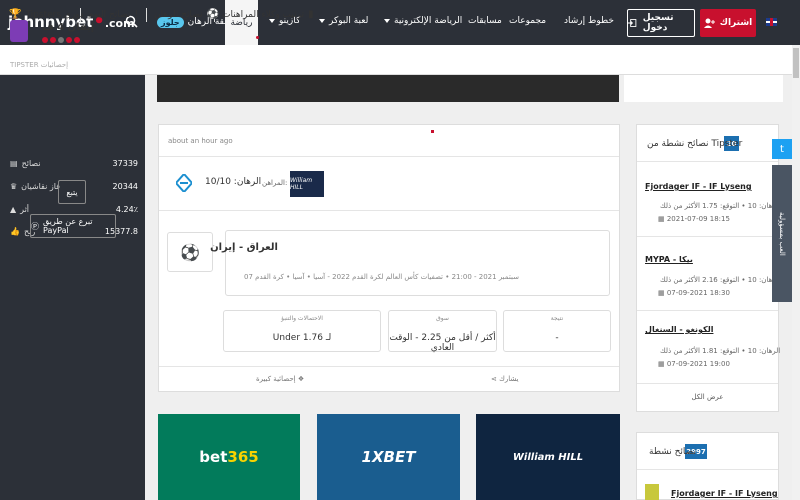 The height and width of the screenshot is (500, 800). Describe the element at coordinates (661, 23) in the screenshot. I see `login-button: تسجيل دخول` at that location.